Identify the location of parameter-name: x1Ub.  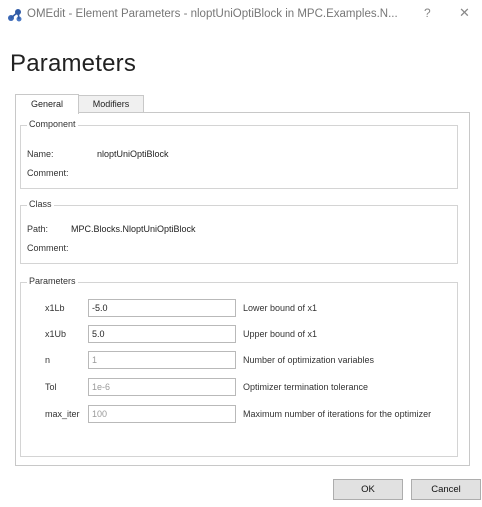
(56, 334).